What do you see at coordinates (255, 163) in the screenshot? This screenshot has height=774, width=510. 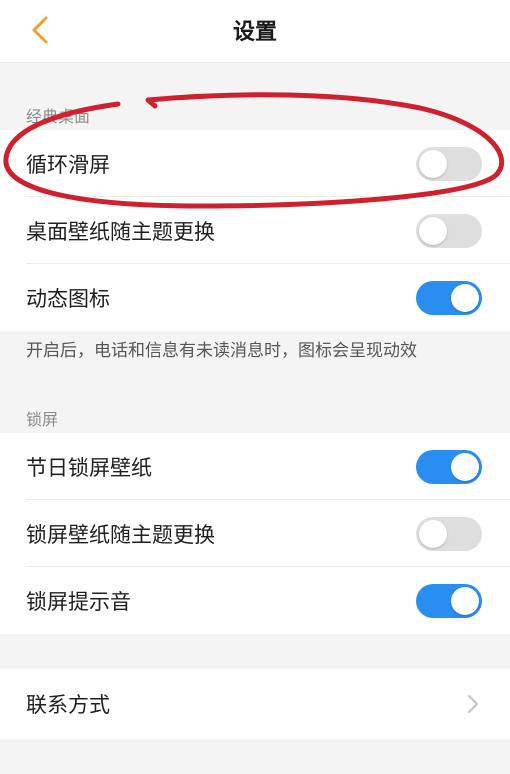 I see `setting-row-cycle-scroll: 循环滑屏` at bounding box center [255, 163].